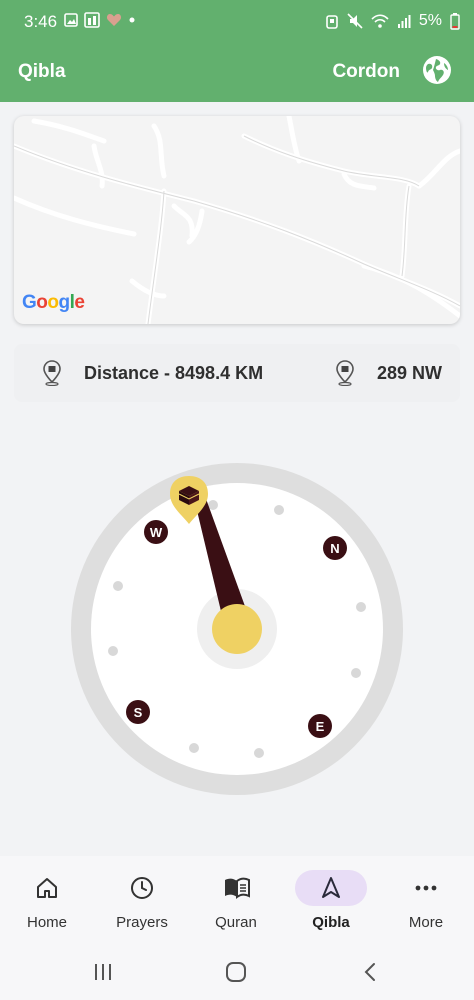  Describe the element at coordinates (92, 20) in the screenshot. I see `gallery-icon` at that location.